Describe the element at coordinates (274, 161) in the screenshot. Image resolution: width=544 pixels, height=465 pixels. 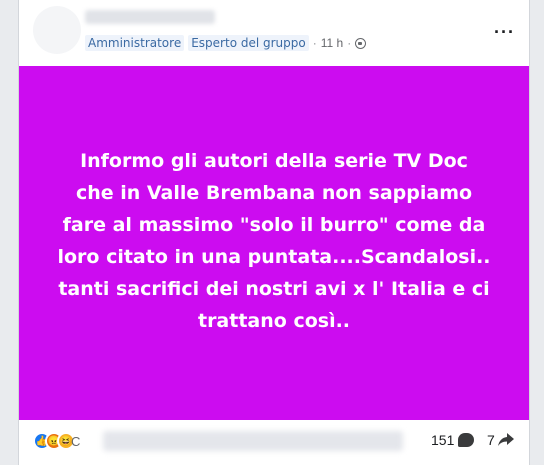
I see `post-line: Informo gli autori della serie TV Doc` at that location.